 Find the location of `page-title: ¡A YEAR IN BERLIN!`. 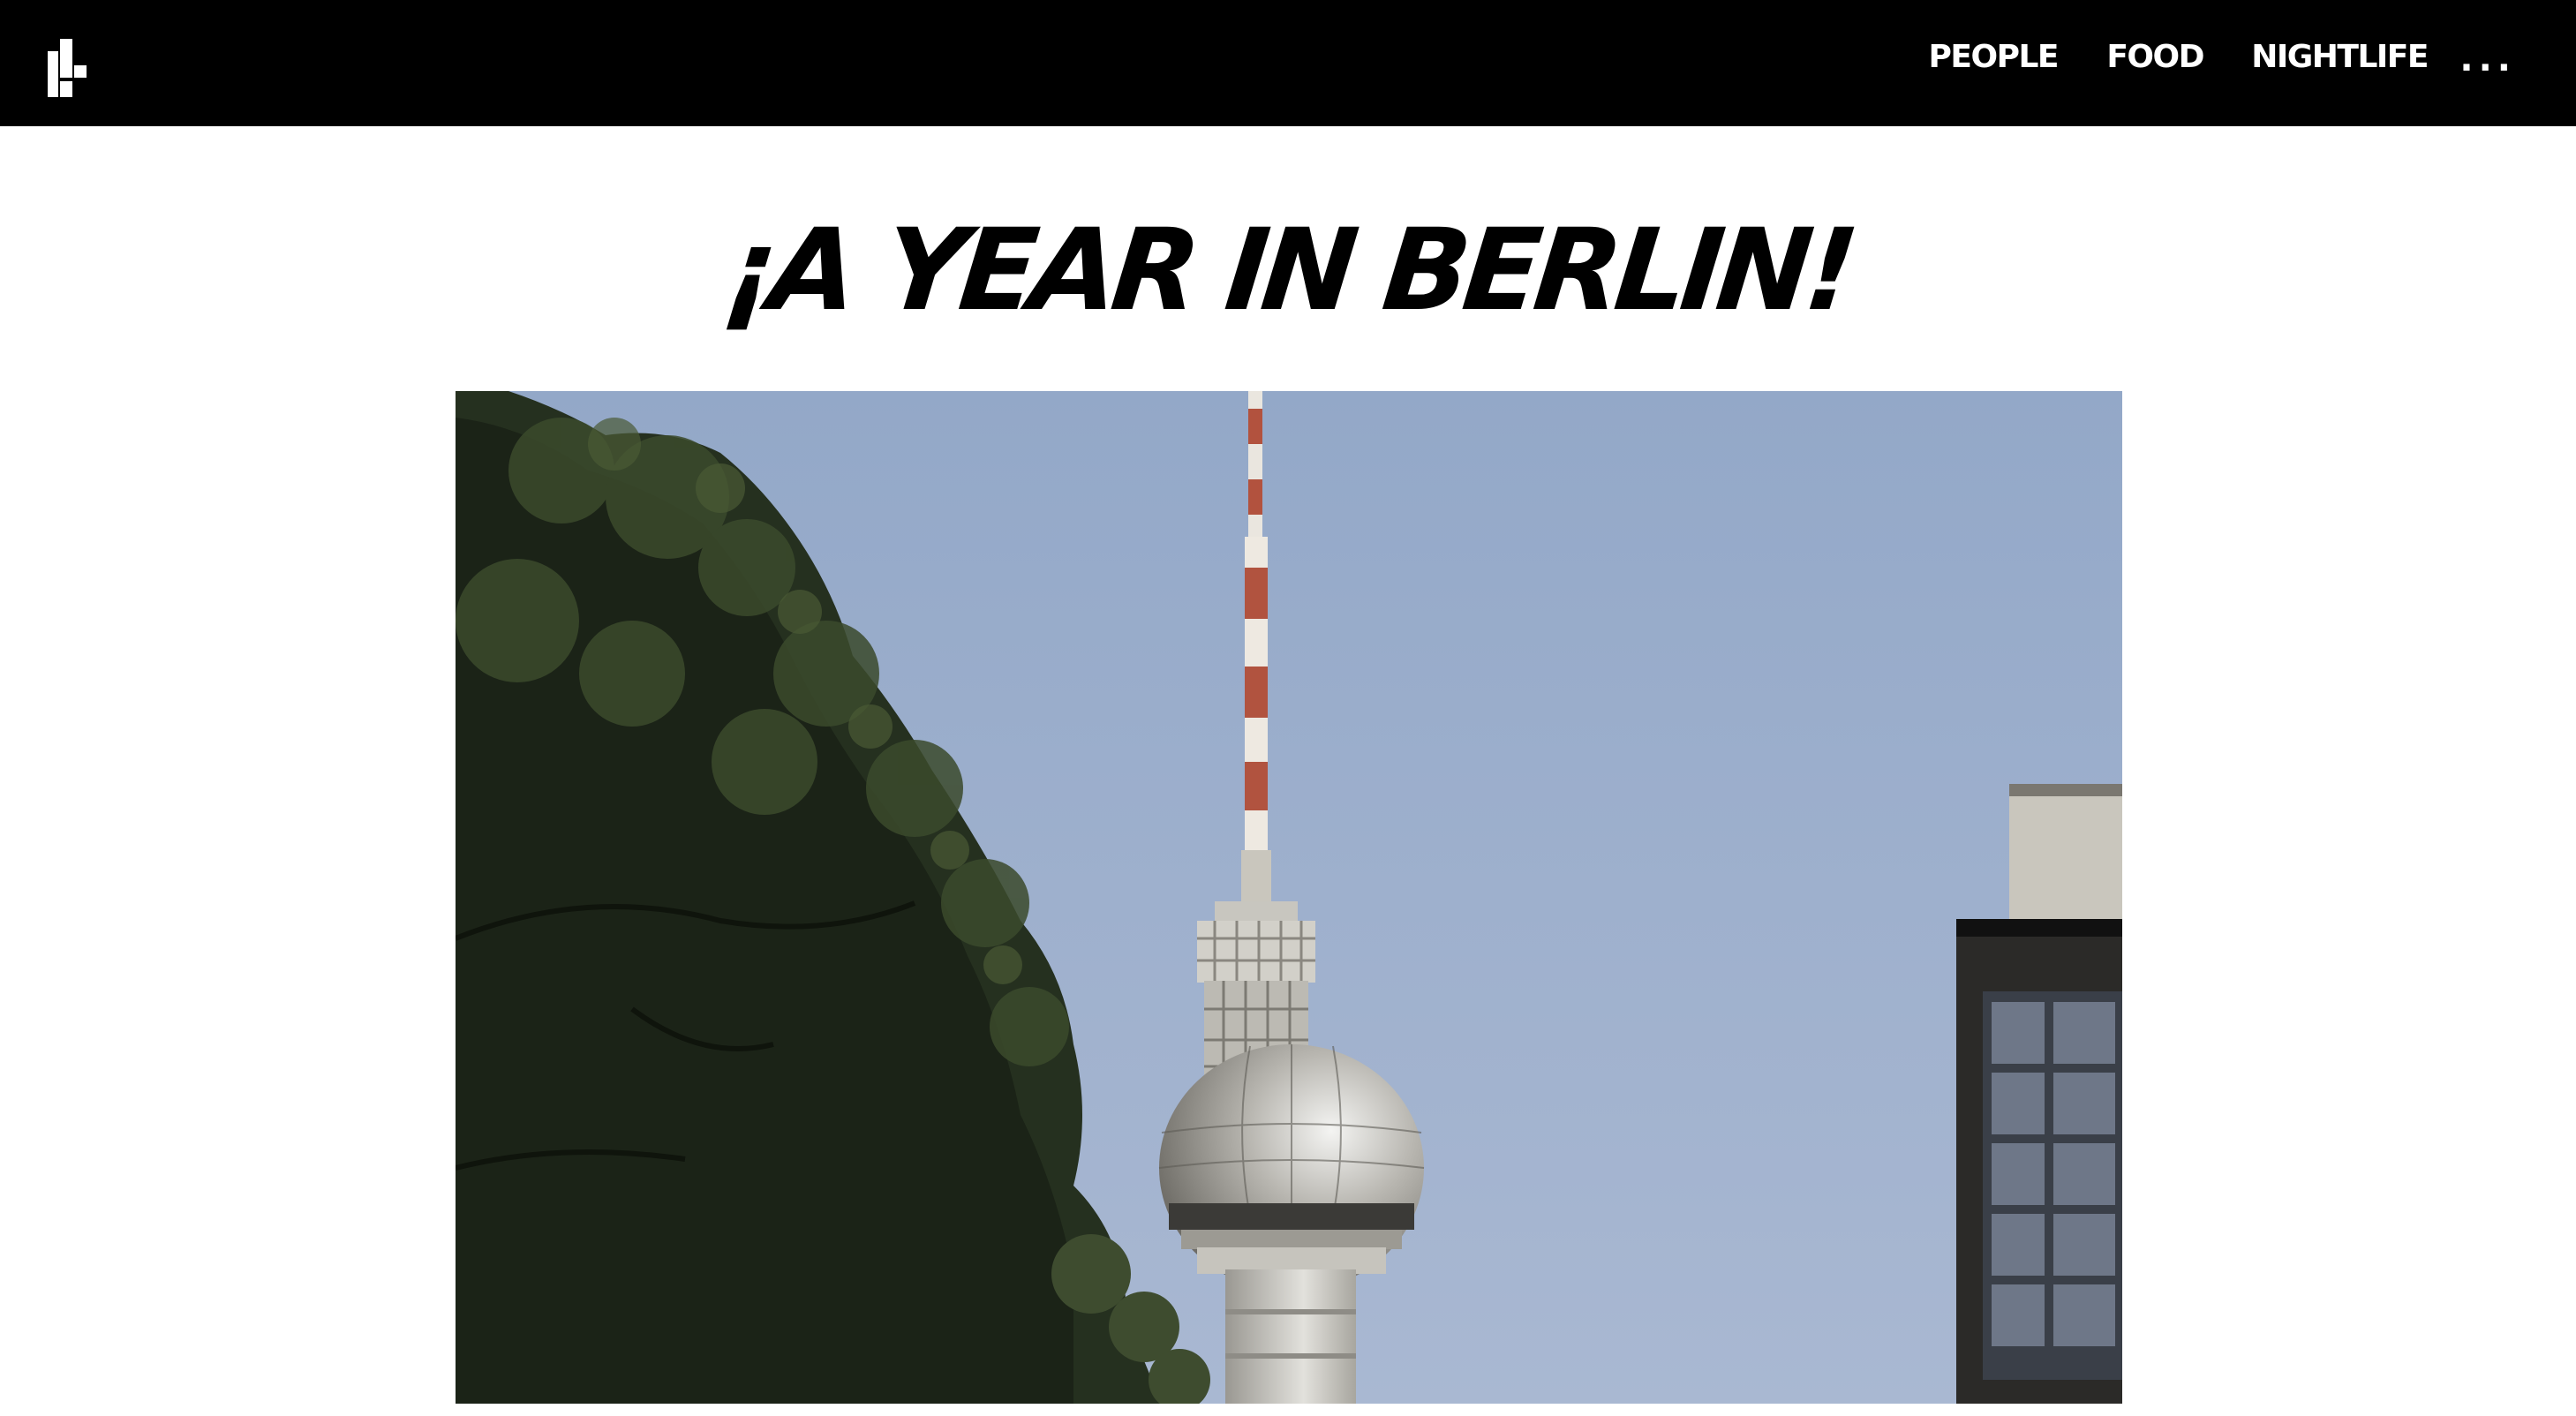

page-title: ¡A YEAR IN BERLIN! is located at coordinates (1288, 270).